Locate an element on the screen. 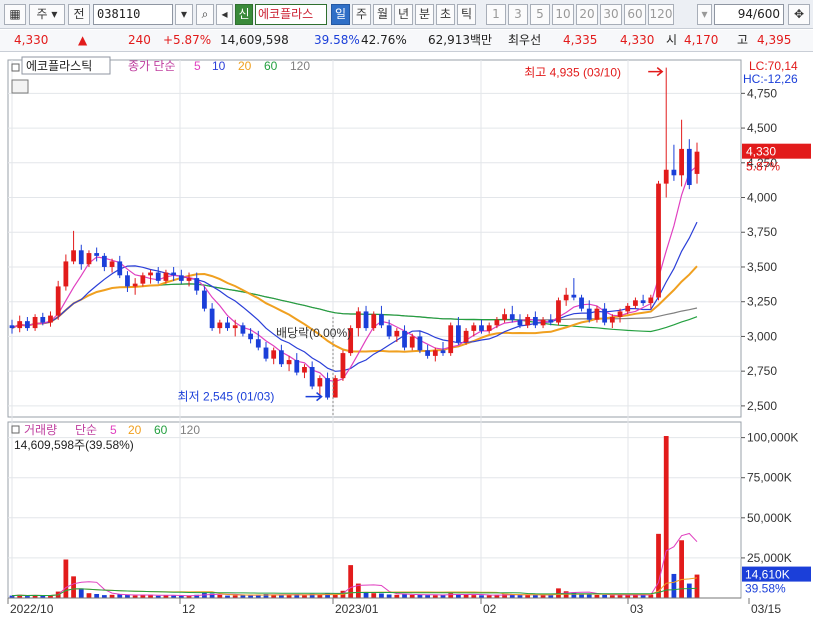  quote-change-pct: +5.87% is located at coordinates (187, 40).